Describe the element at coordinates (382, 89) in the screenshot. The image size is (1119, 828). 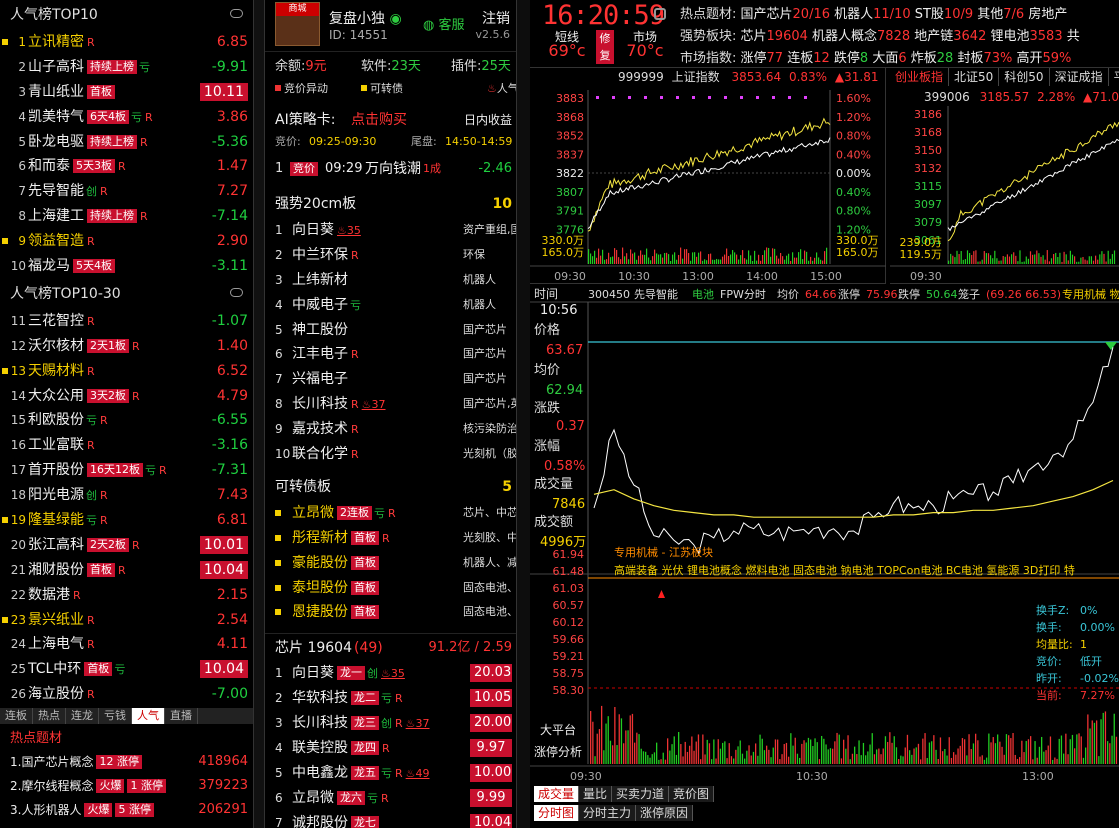
I see `alert-cb: 可转债` at that location.